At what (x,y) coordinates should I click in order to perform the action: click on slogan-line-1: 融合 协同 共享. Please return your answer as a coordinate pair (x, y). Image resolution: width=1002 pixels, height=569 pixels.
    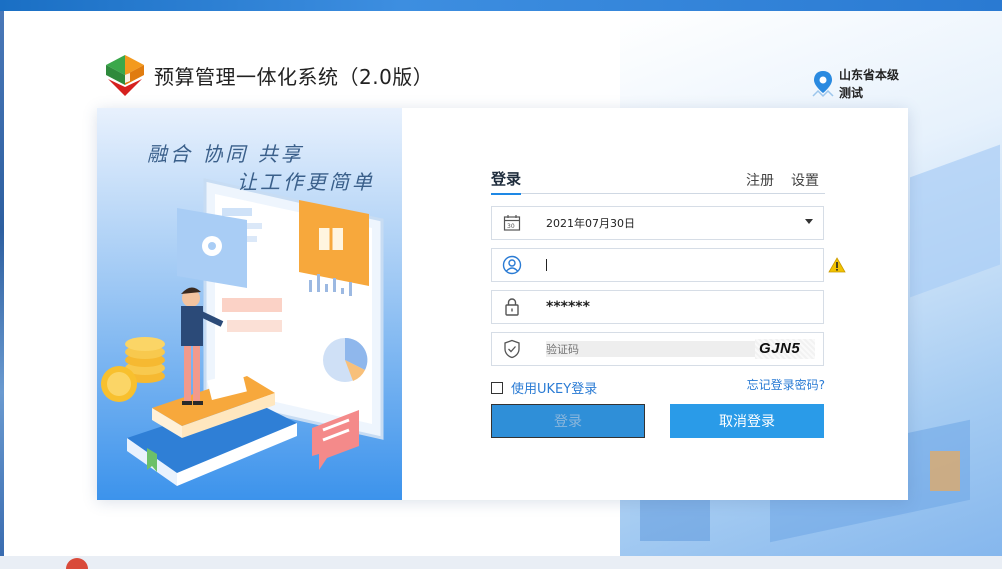
    Looking at the image, I should click on (225, 154).